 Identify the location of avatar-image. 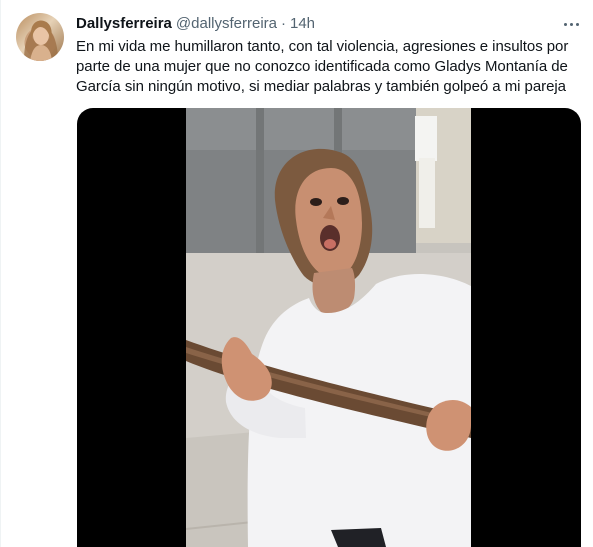
(41, 40).